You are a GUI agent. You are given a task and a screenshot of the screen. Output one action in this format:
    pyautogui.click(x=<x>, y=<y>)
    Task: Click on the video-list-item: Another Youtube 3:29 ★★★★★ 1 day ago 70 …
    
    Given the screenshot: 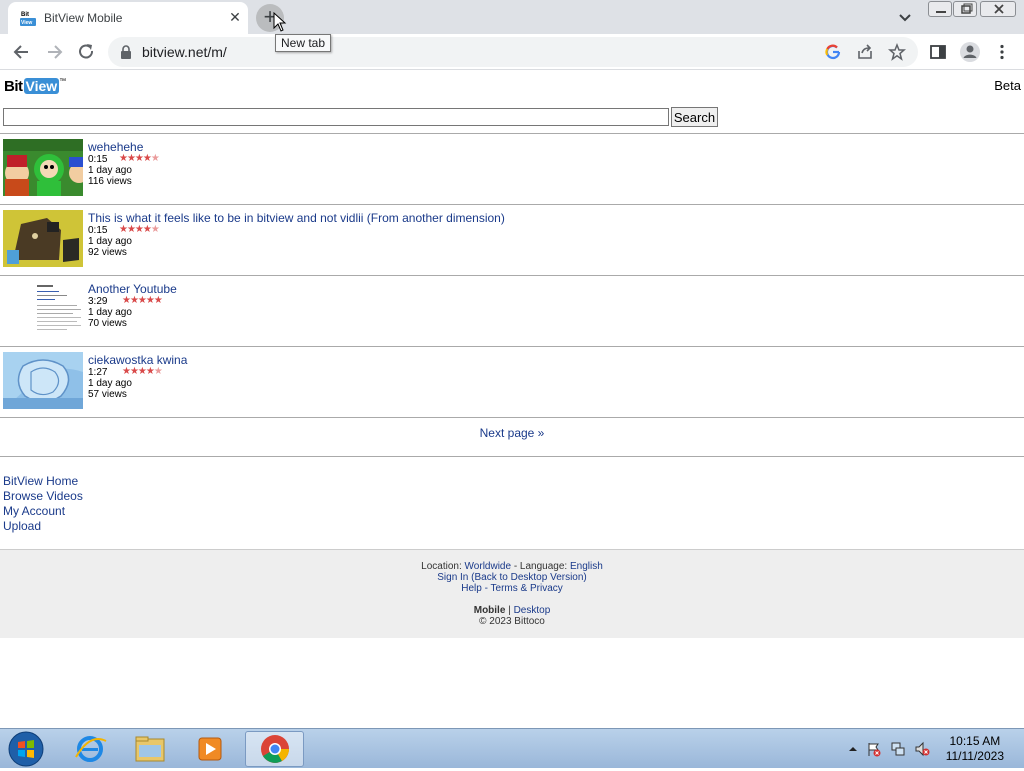 What is the action you would take?
    pyautogui.click(x=512, y=311)
    